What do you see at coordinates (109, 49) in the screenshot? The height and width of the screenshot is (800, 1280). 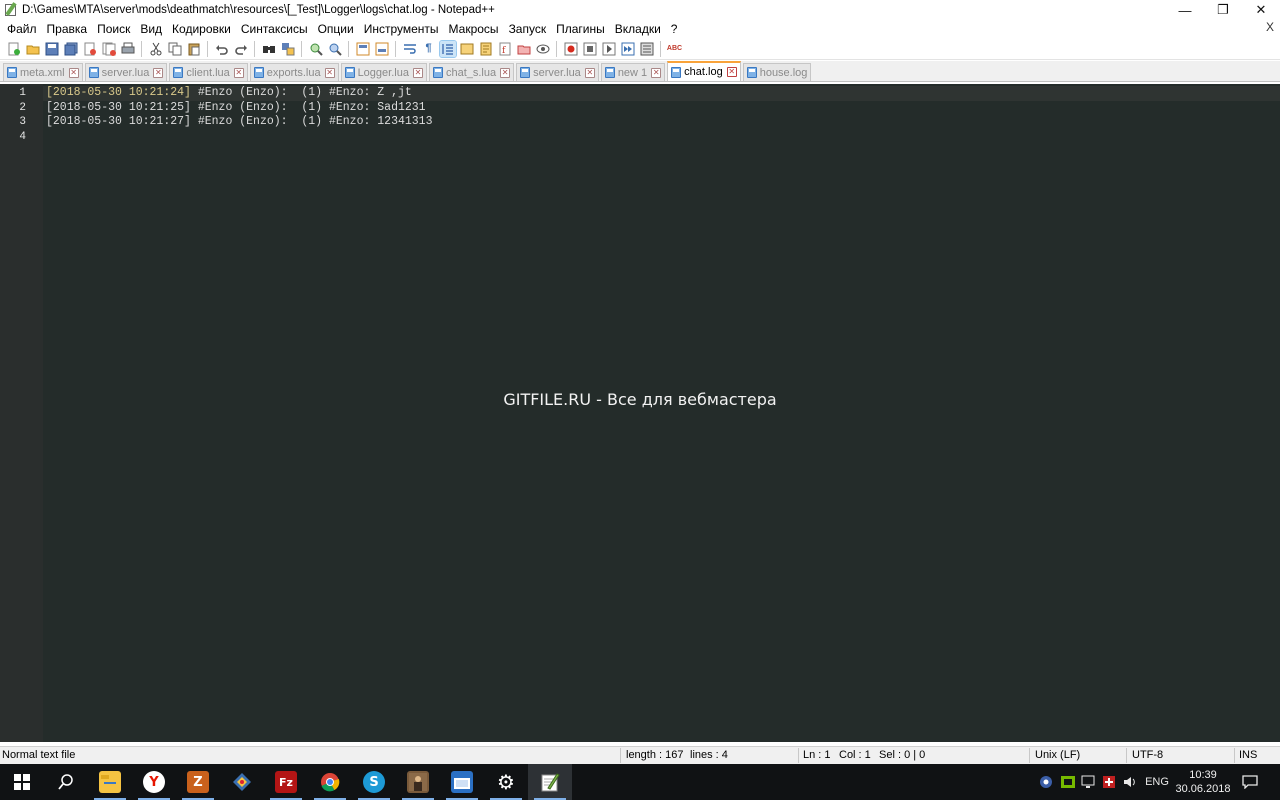 I see `close-all-icon` at bounding box center [109, 49].